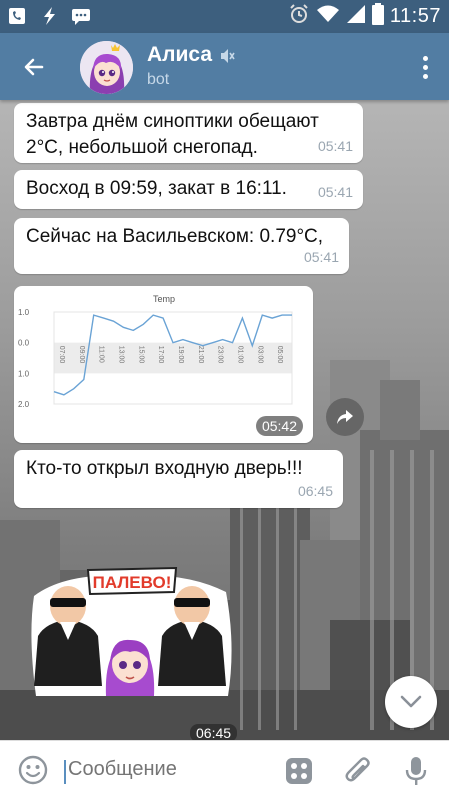 This screenshot has width=449, height=799. I want to click on text-cursor, so click(65, 772).